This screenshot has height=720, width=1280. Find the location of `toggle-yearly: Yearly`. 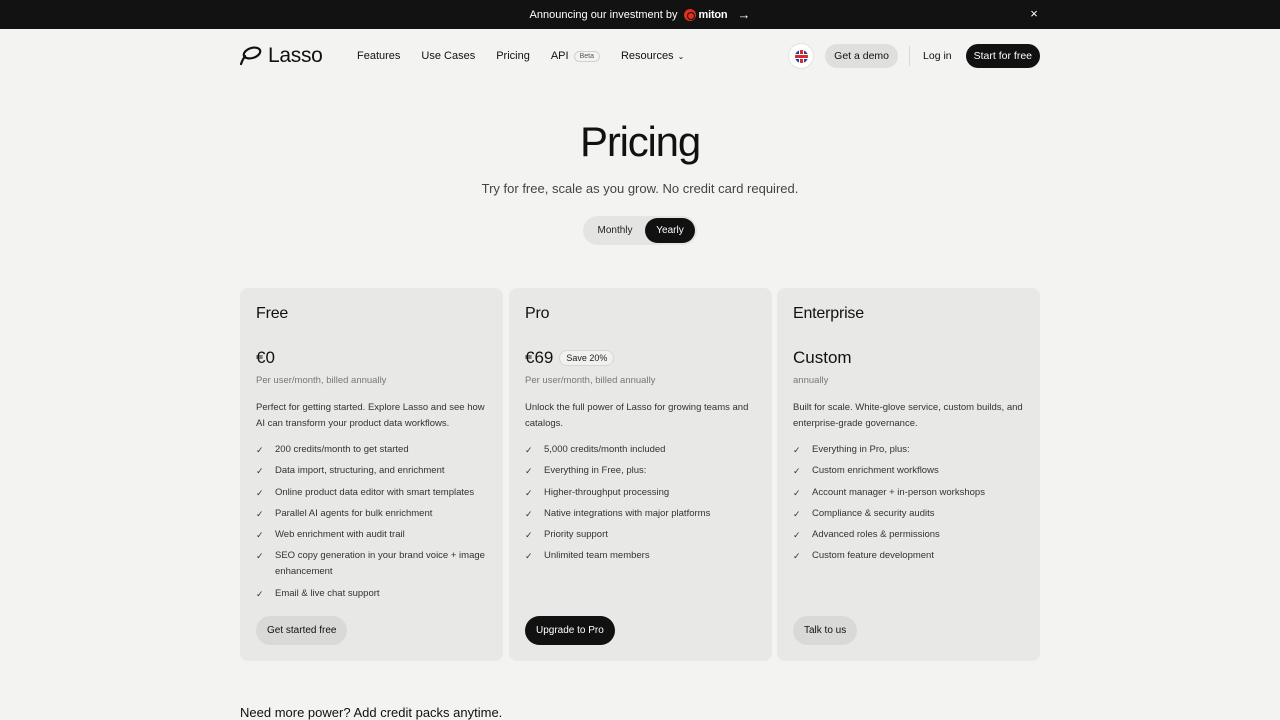

toggle-yearly: Yearly is located at coordinates (670, 230).